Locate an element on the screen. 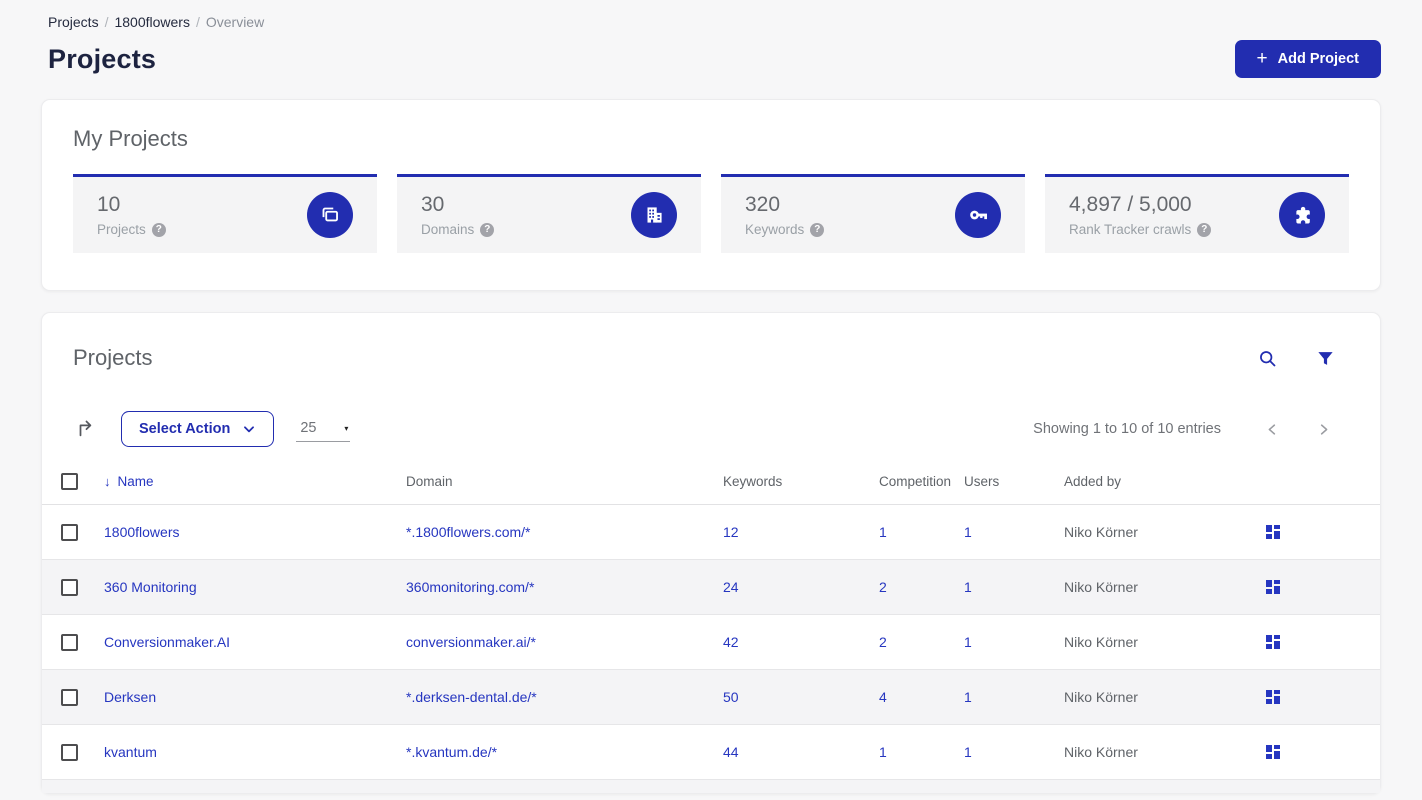 The image size is (1422, 800). project-keywords-link: 12 is located at coordinates (731, 532).